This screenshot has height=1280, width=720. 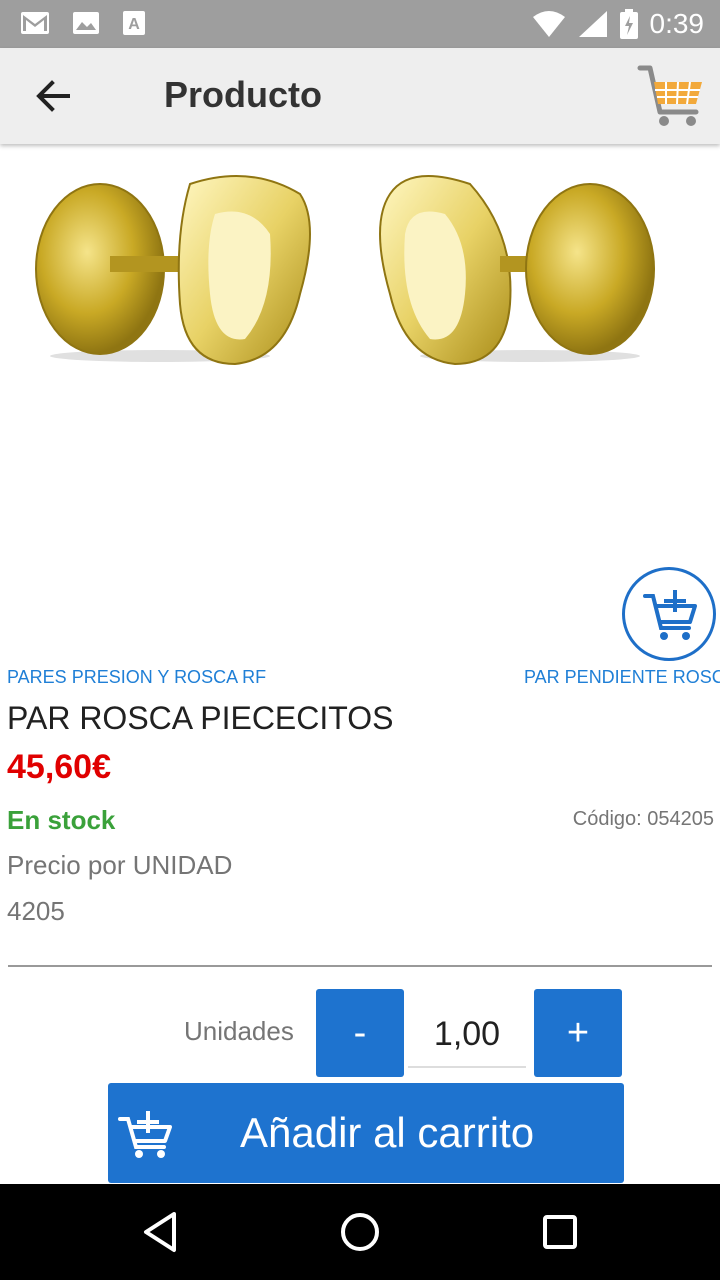 What do you see at coordinates (387, 1132) in the screenshot?
I see `add-to-cart-label: Añadir al carrito` at bounding box center [387, 1132].